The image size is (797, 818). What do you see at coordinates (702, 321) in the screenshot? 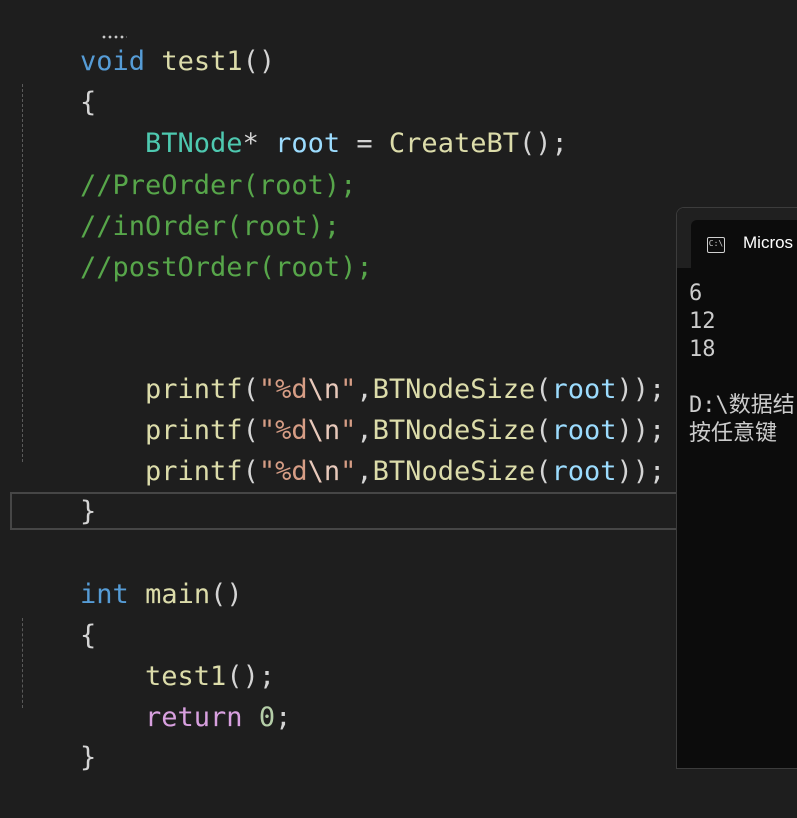
I see `console-output-line: 12` at bounding box center [702, 321].